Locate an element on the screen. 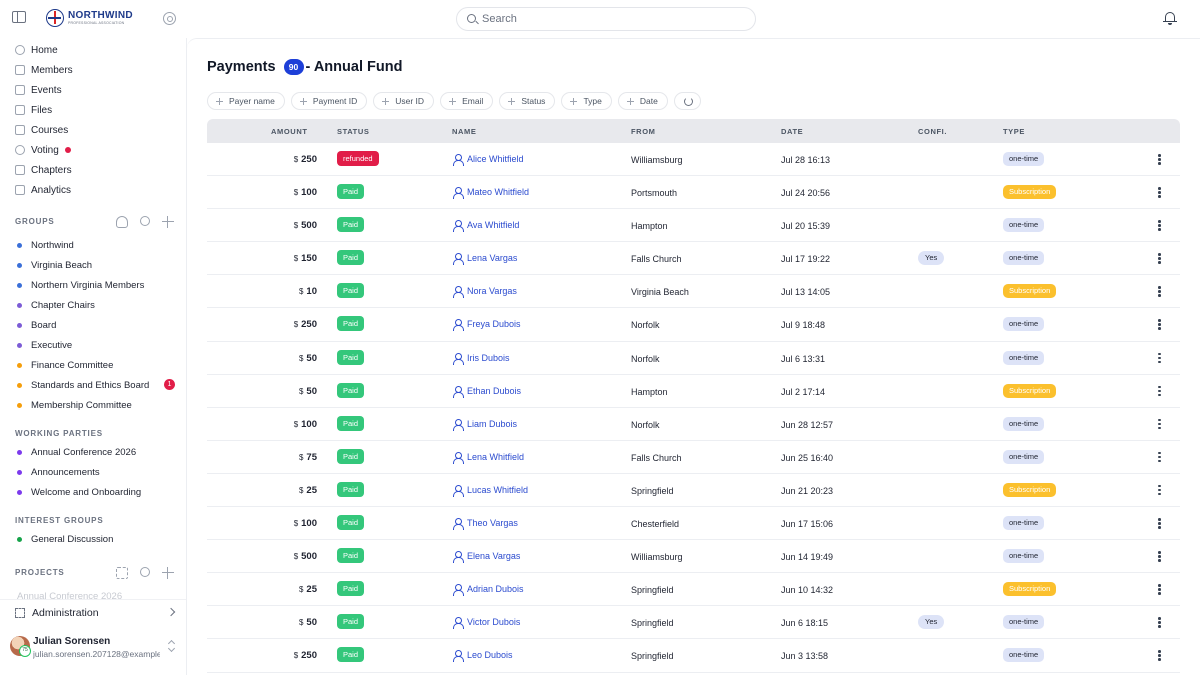  sidebar-toggle-icon is located at coordinates (19, 17).